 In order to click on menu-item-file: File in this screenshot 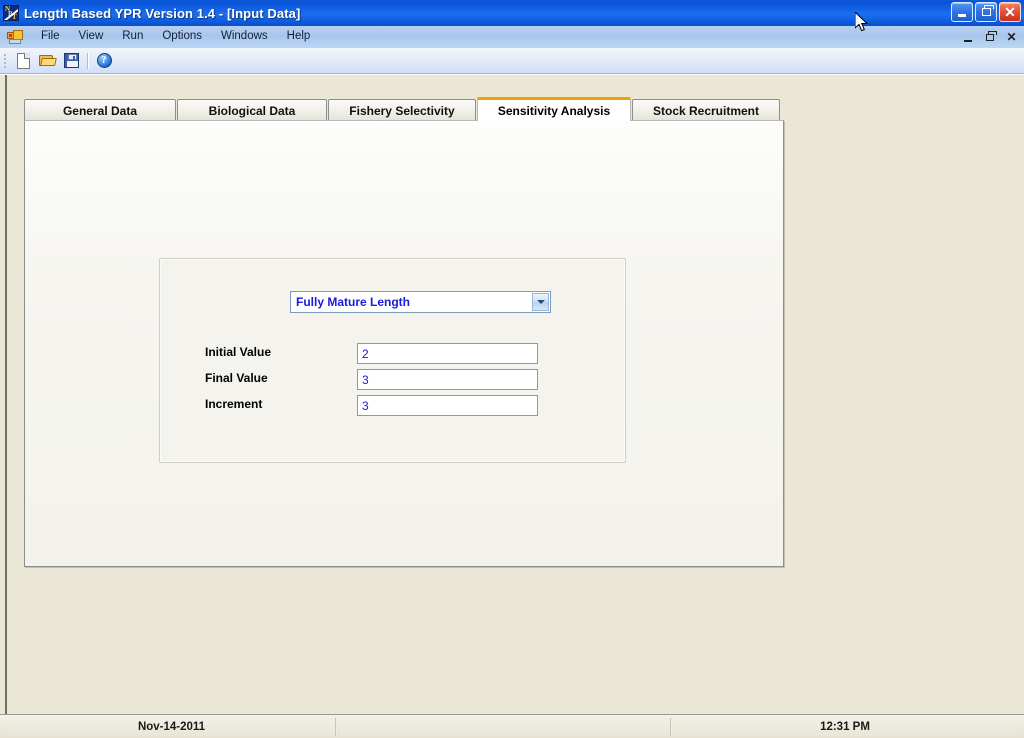, I will do `click(50, 37)`.